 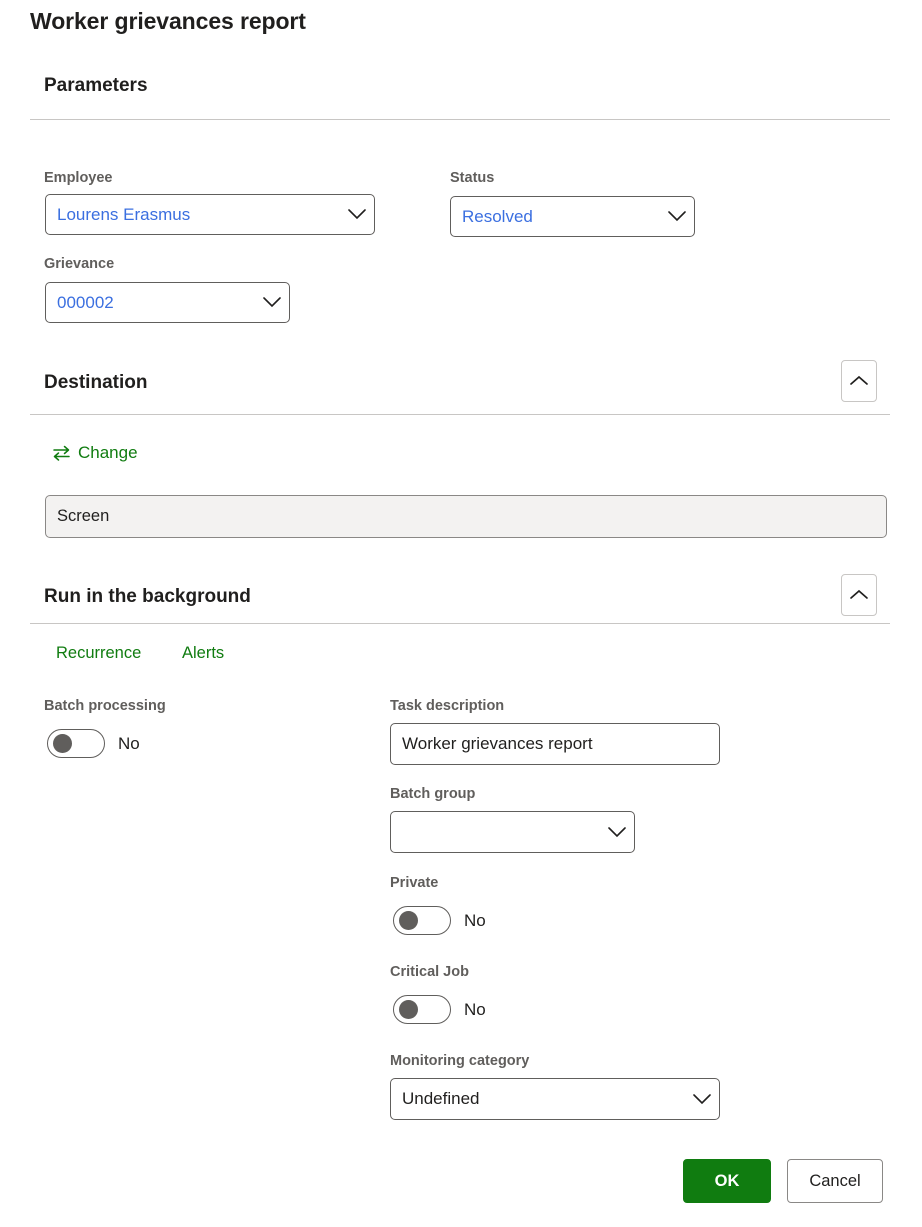 What do you see at coordinates (76, 743) in the screenshot?
I see `batch-processing-toggle` at bounding box center [76, 743].